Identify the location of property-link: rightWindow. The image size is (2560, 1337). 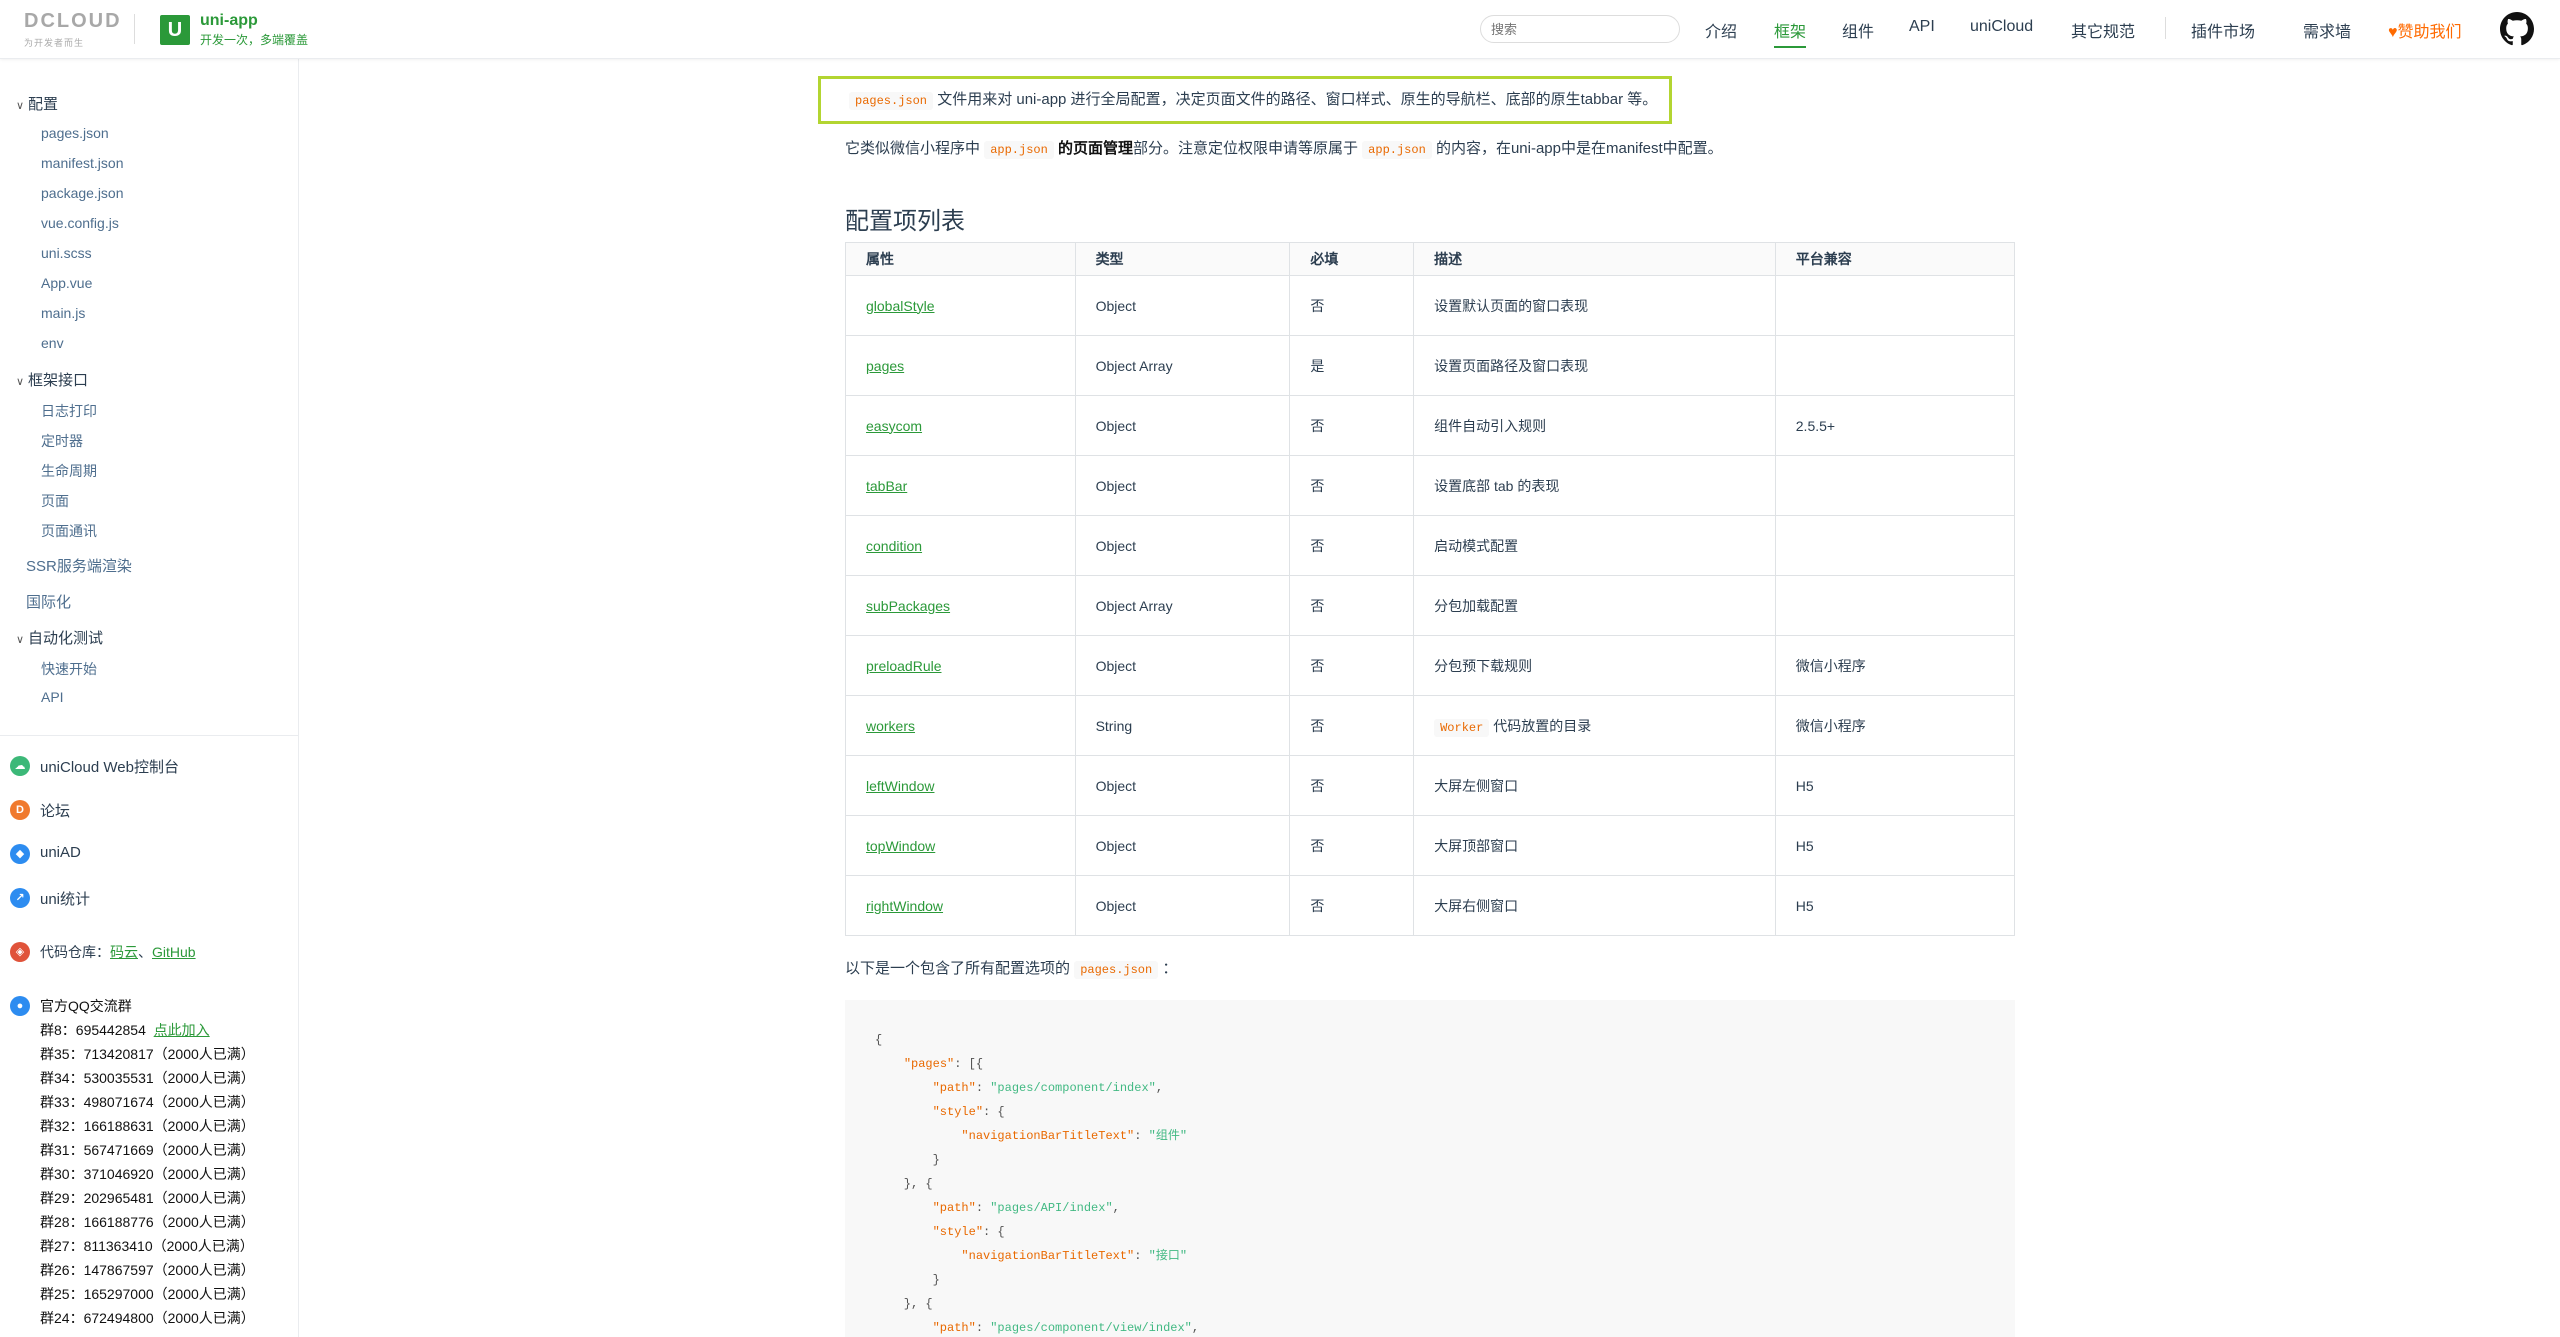
(904, 906).